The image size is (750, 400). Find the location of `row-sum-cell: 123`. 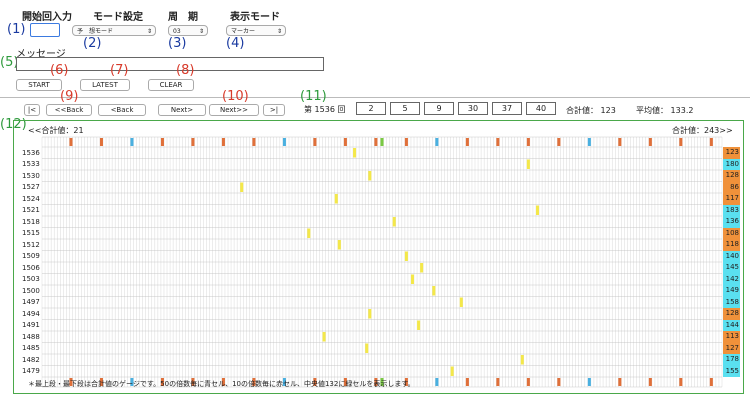

row-sum-cell: 123 is located at coordinates (731, 153).